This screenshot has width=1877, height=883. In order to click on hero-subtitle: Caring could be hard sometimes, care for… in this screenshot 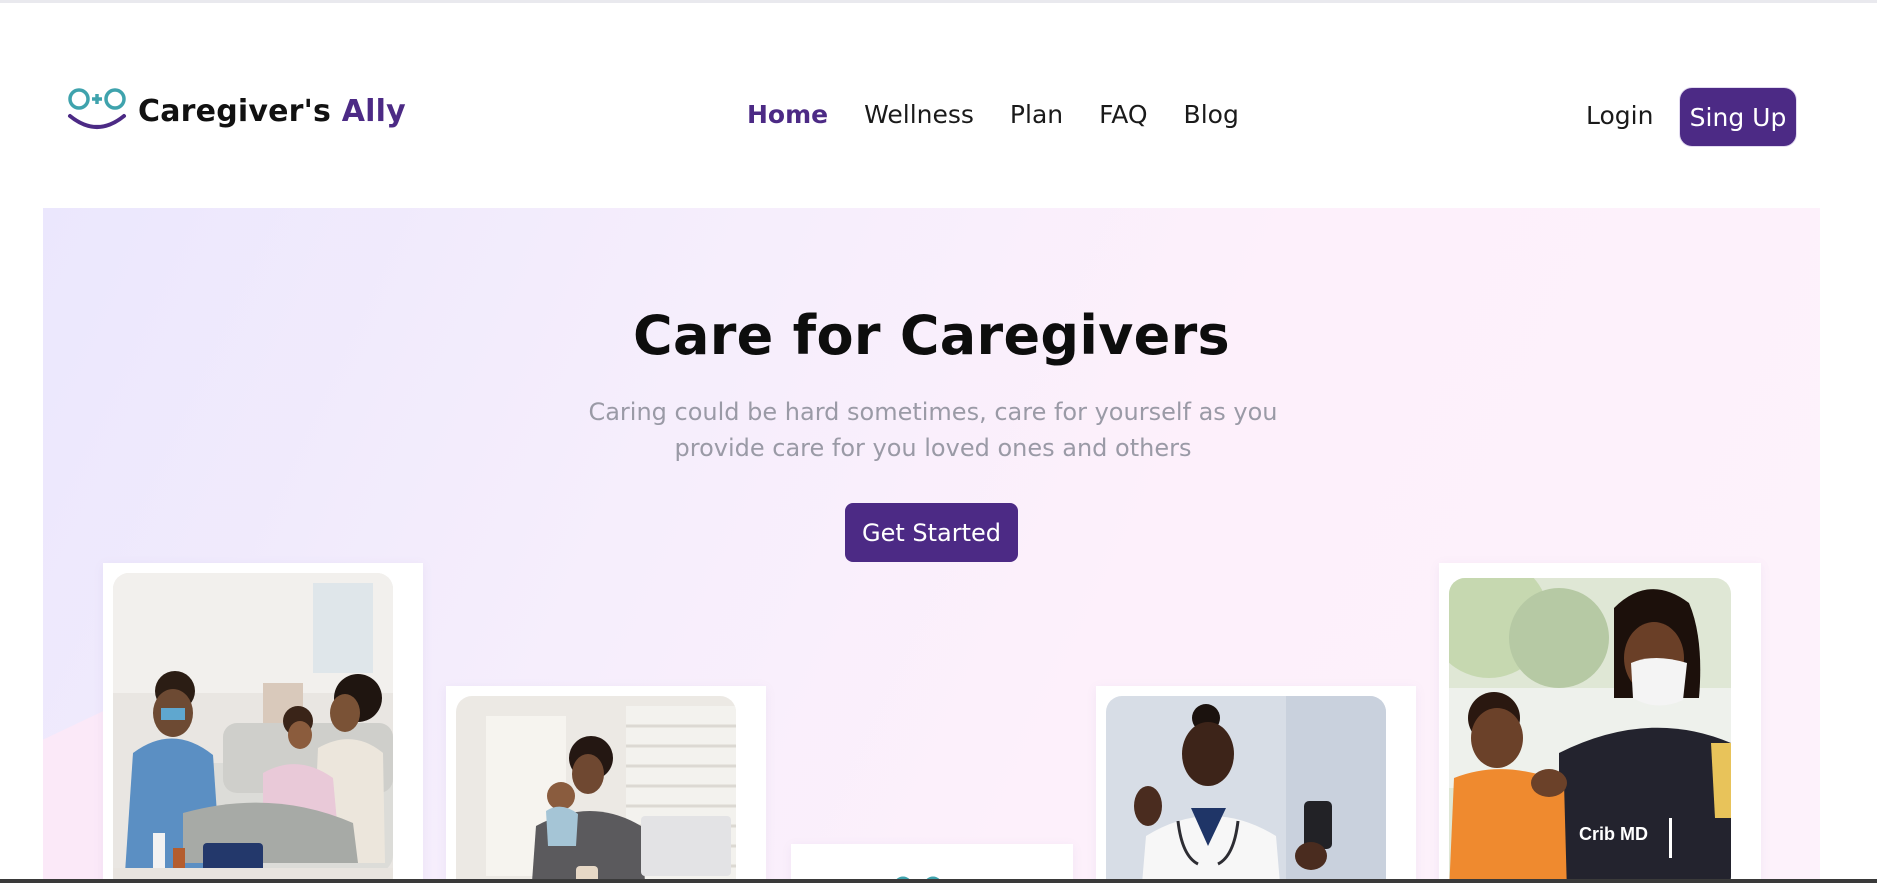, I will do `click(933, 430)`.